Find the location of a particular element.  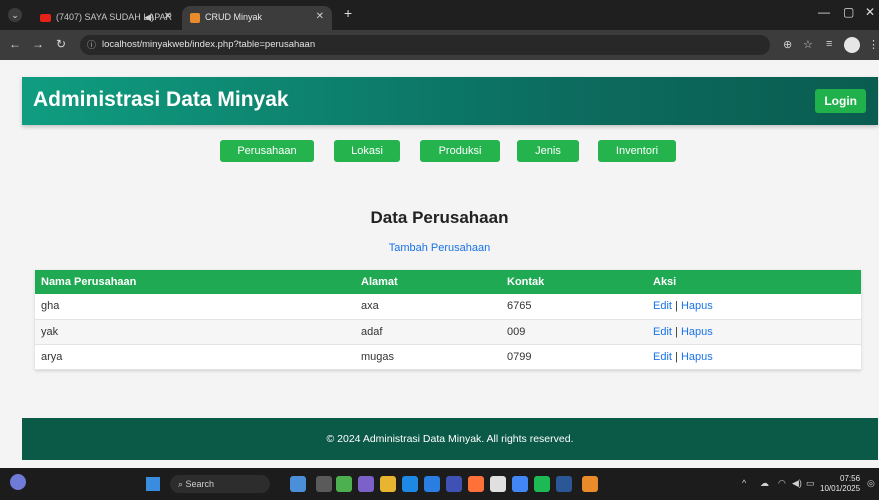

taskbar: ⌕ Search ^ ☁ ◠ ◀) ▭ 07:56 10/01/2025 ◎ is located at coordinates (439, 484).